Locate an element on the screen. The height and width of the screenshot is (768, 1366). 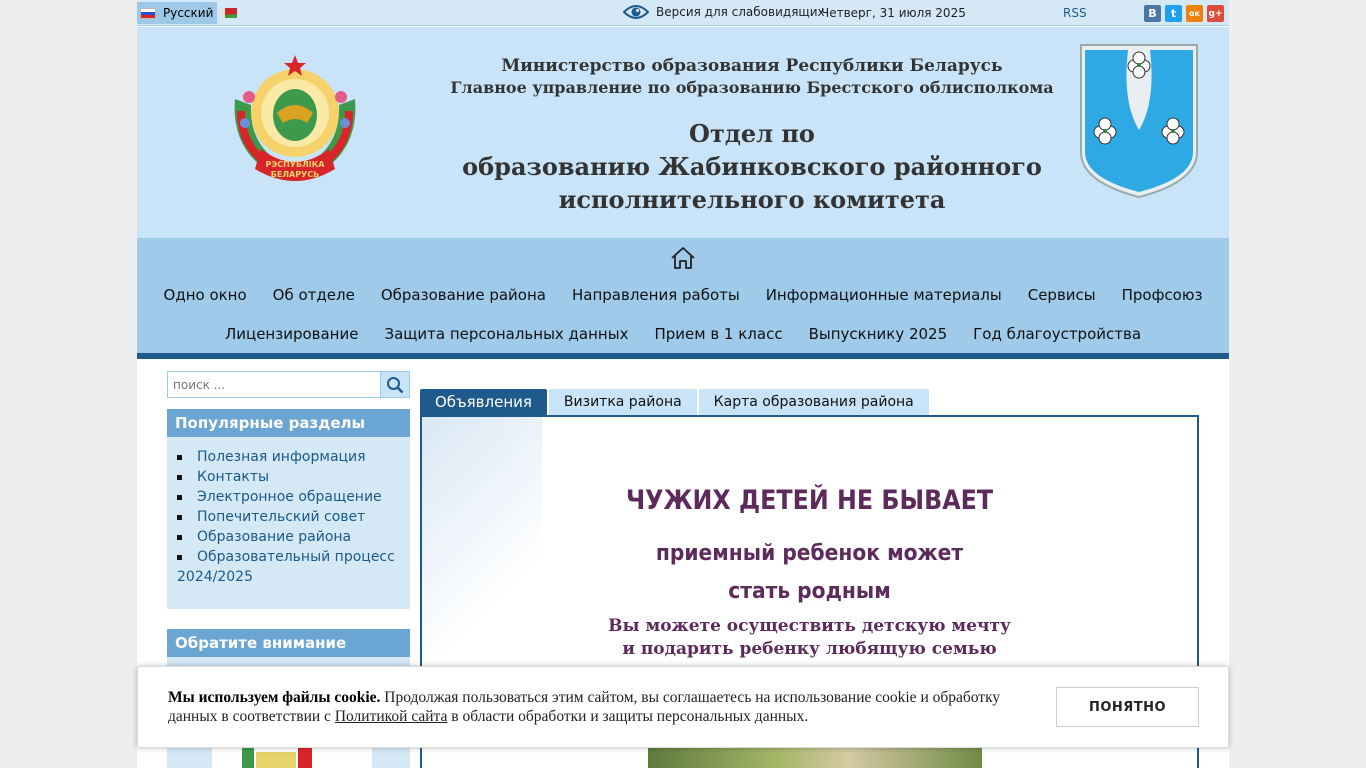
search-button is located at coordinates (394, 384).